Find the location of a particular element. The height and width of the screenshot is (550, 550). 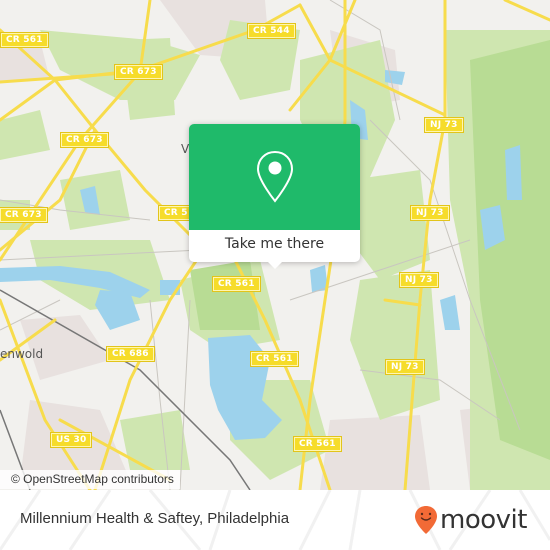

take-me-there-button: Take me there is located at coordinates (274, 246).